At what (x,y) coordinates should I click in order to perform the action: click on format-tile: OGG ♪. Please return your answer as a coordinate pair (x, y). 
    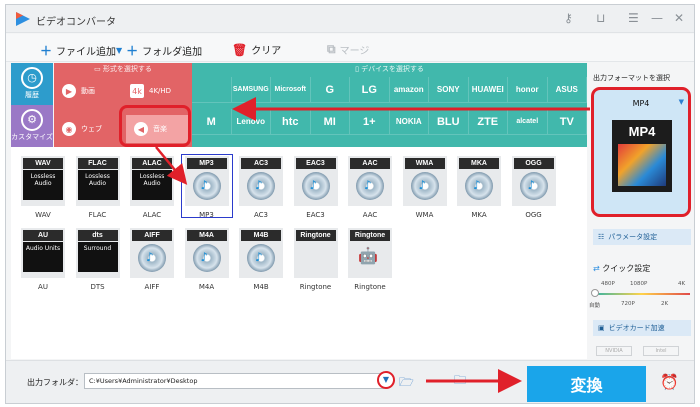
    Looking at the image, I should click on (533, 181).